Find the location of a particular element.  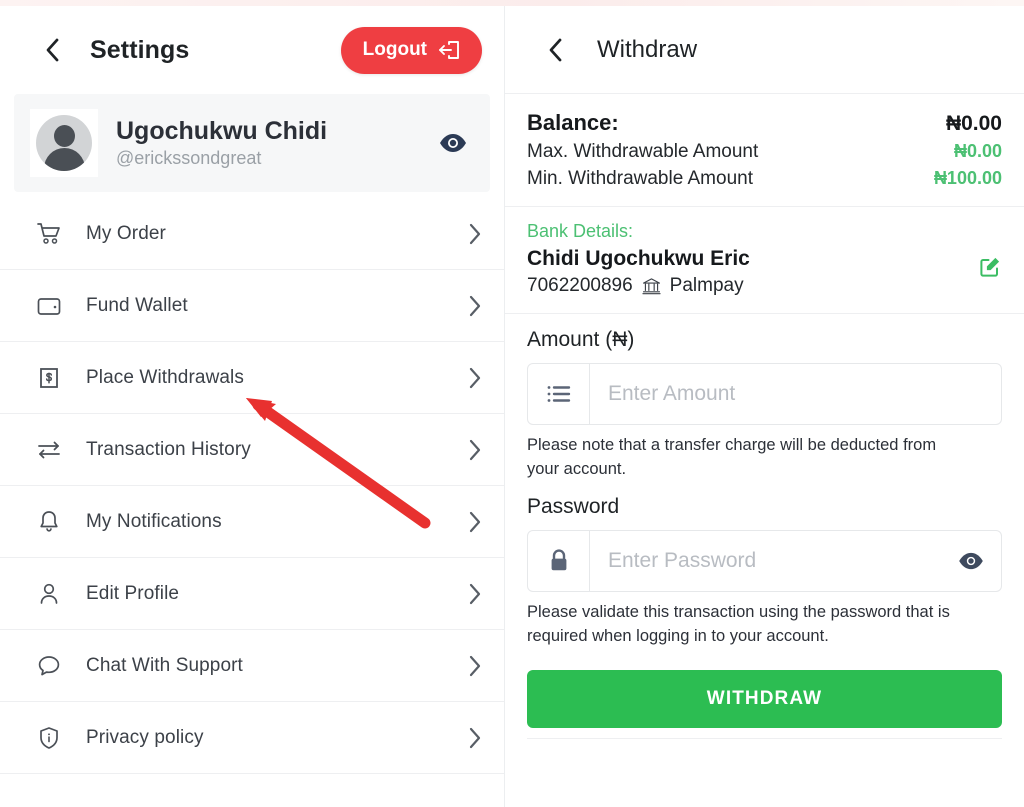

transfer-arrows-icon is located at coordinates (49, 450).